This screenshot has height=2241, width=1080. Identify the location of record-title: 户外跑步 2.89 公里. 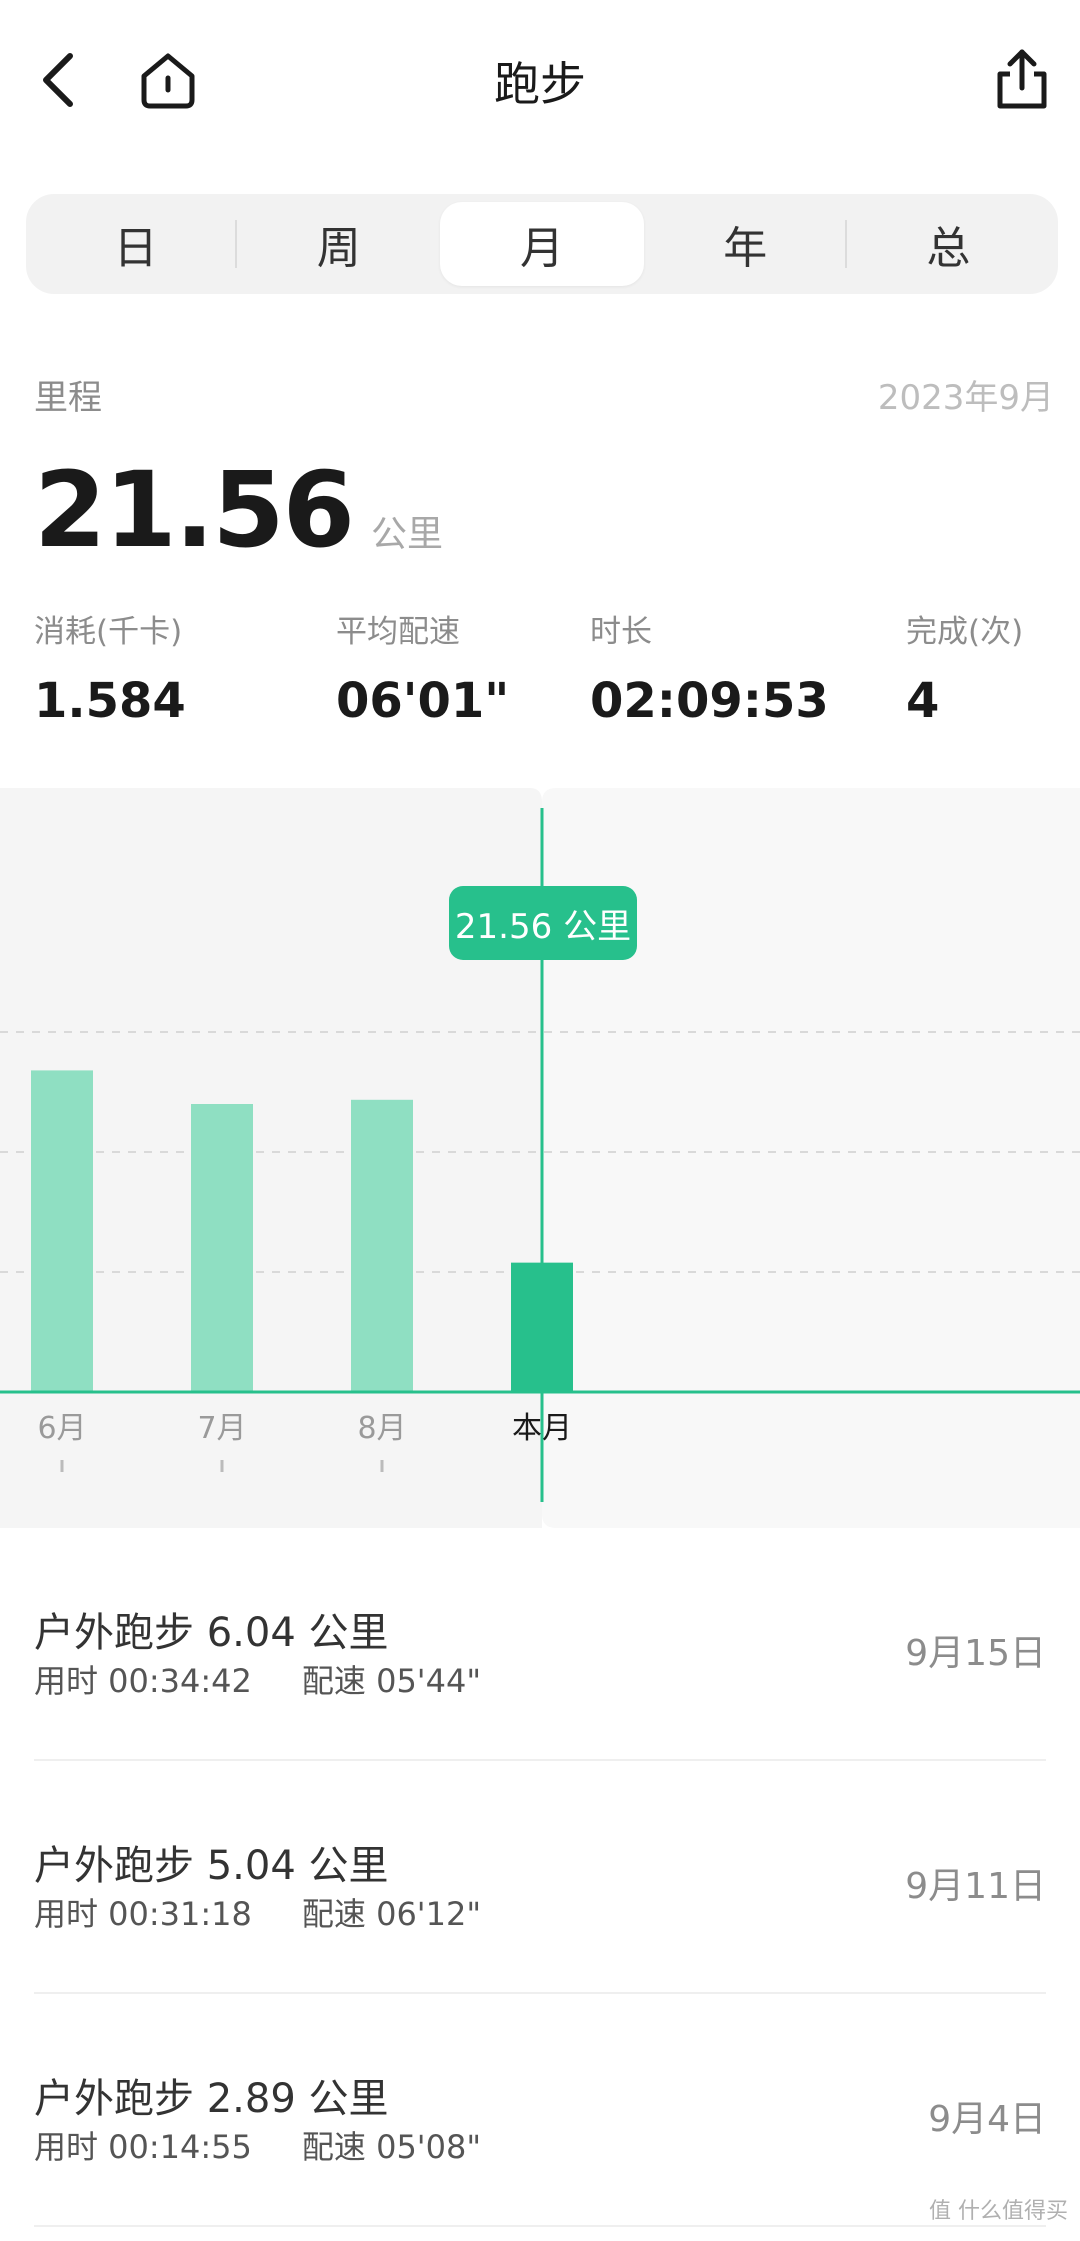
(211, 2099).